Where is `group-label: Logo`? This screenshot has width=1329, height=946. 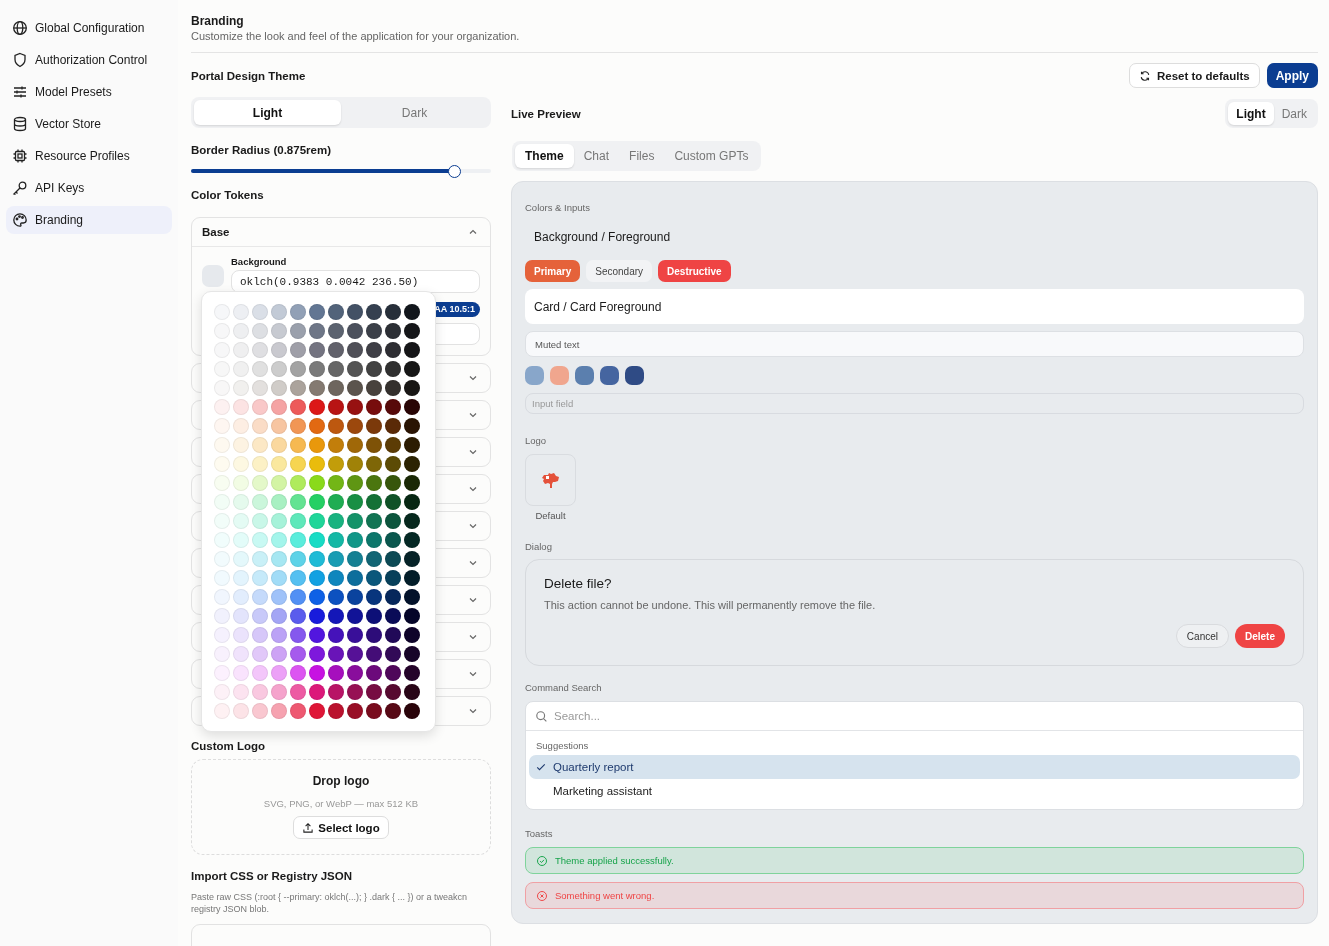 group-label: Logo is located at coordinates (536, 440).